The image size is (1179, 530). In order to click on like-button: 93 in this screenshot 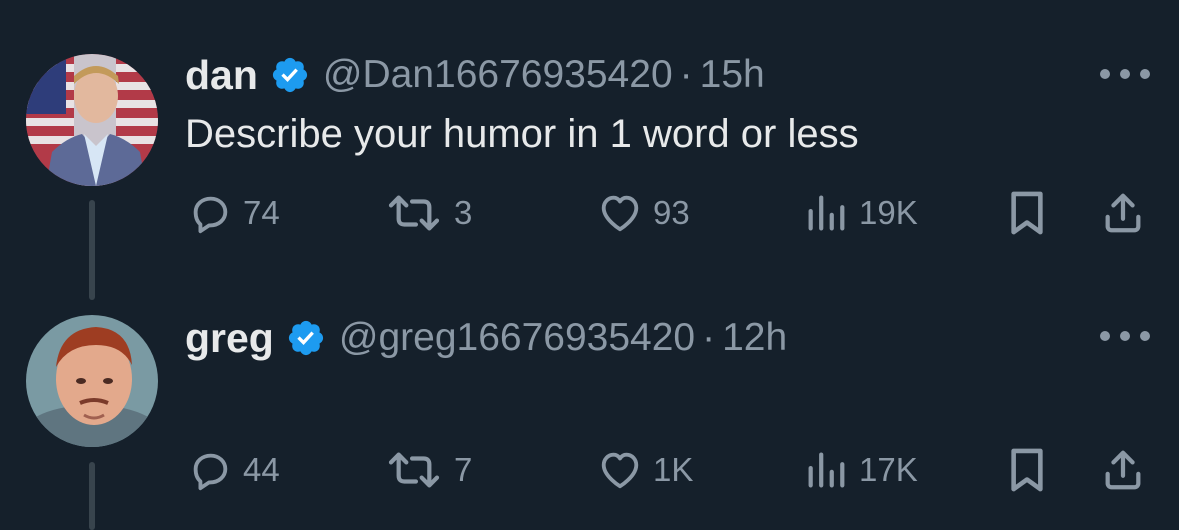, I will do `click(643, 213)`.